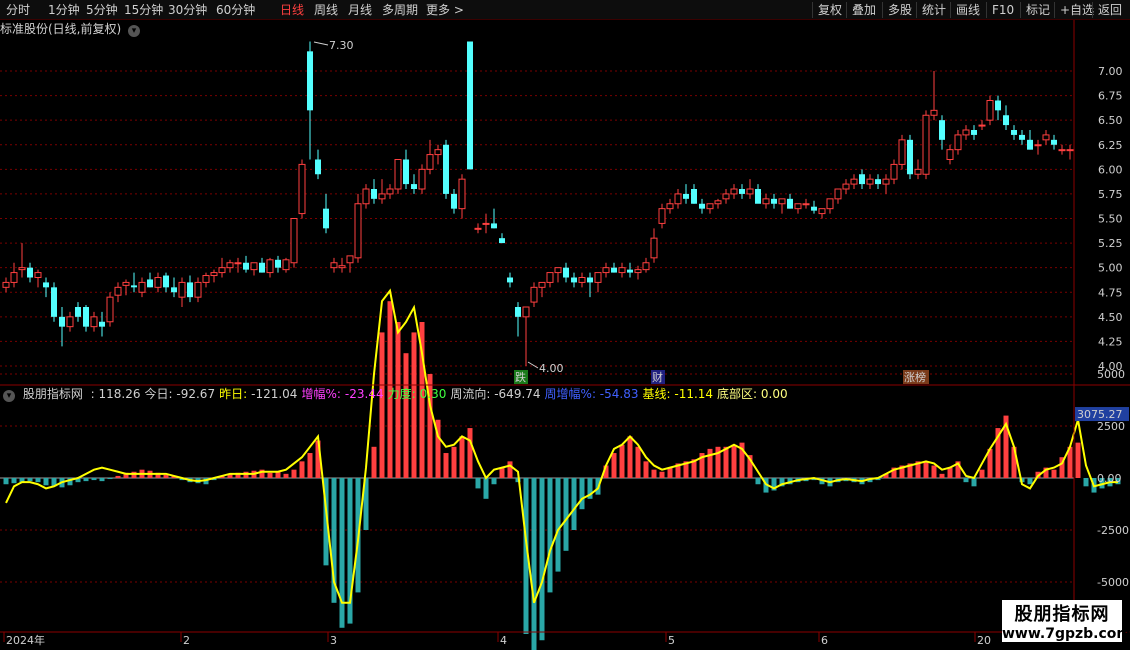 The height and width of the screenshot is (650, 1130). I want to click on indicator-field-5: -23.44, so click(364, 394).